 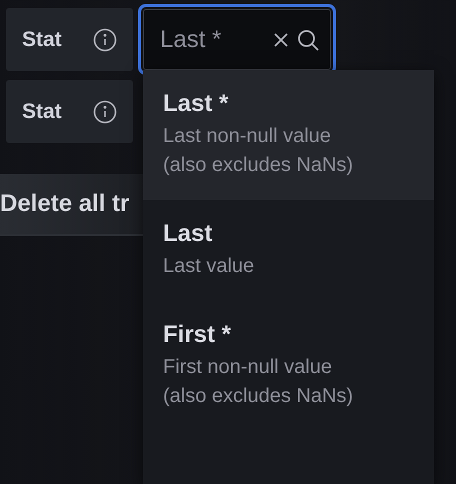 I want to click on option-title: Last *, so click(x=196, y=104).